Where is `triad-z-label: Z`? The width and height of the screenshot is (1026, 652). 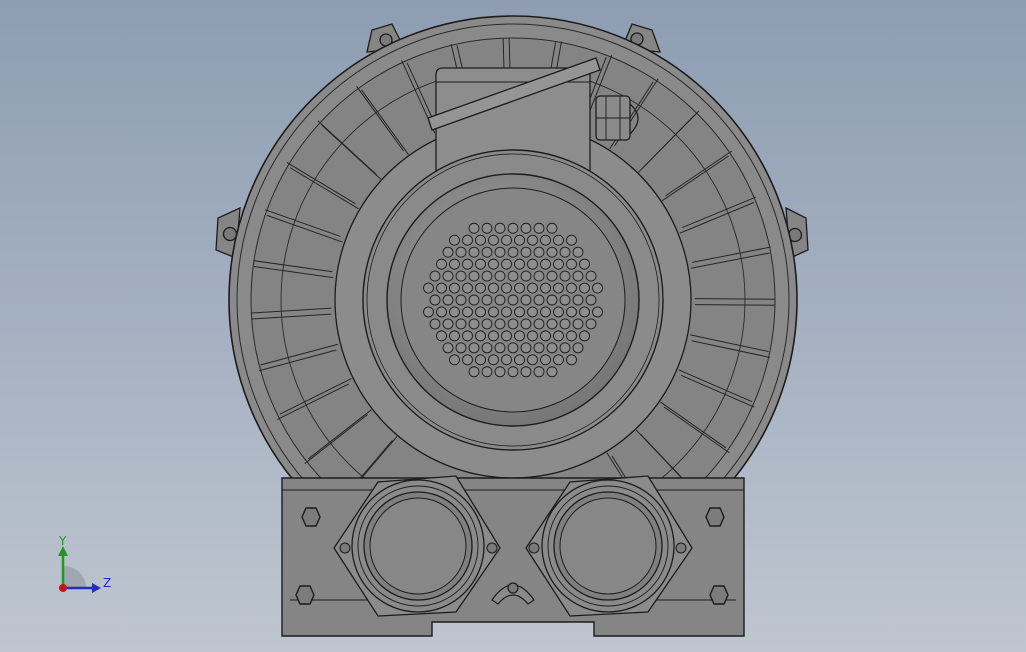
triad-z-label: Z is located at coordinates (107, 583).